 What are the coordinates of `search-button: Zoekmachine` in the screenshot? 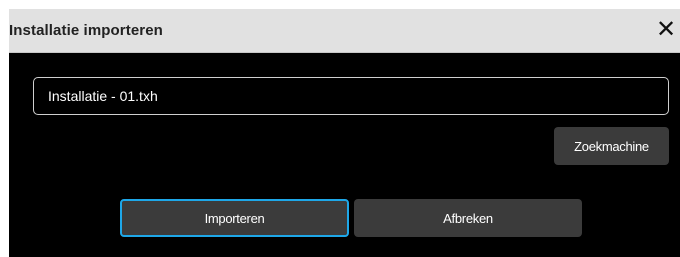 It's located at (611, 146).